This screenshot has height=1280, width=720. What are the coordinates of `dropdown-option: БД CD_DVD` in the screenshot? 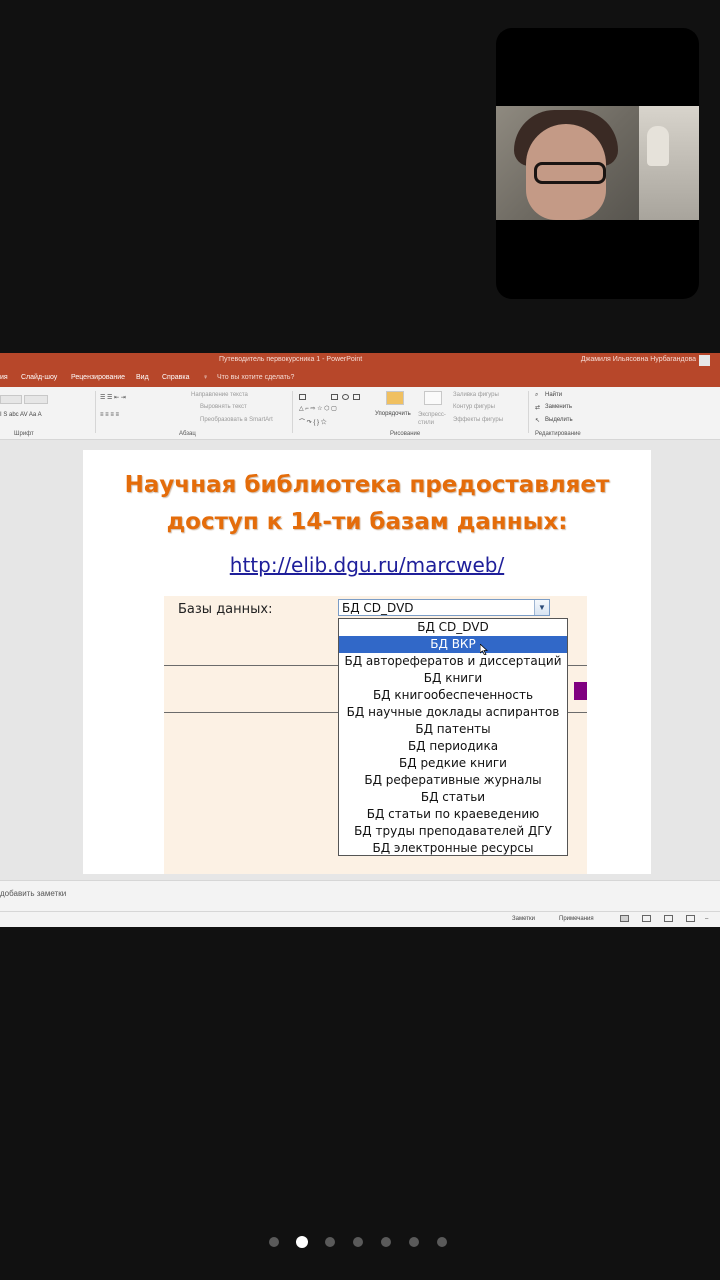 It's located at (453, 627).